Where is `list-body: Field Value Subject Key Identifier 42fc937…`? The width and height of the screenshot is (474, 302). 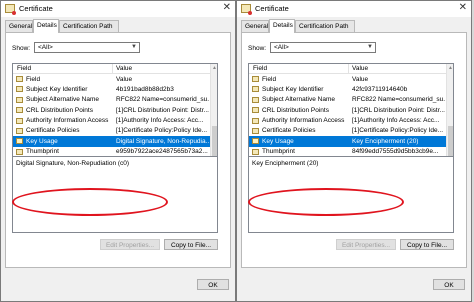
list-body: Field Value Subject Key Identifier 42fc937… is located at coordinates (348, 115).